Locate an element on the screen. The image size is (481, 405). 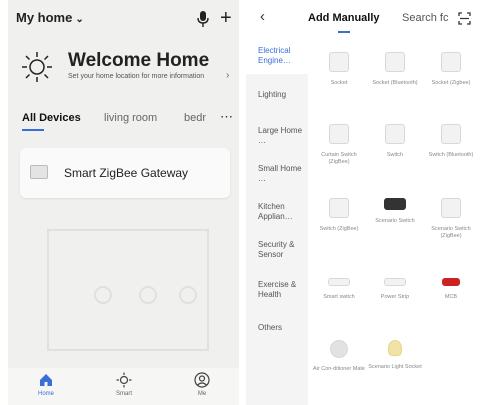
smart-switch-icon is located at coordinates (339, 282).